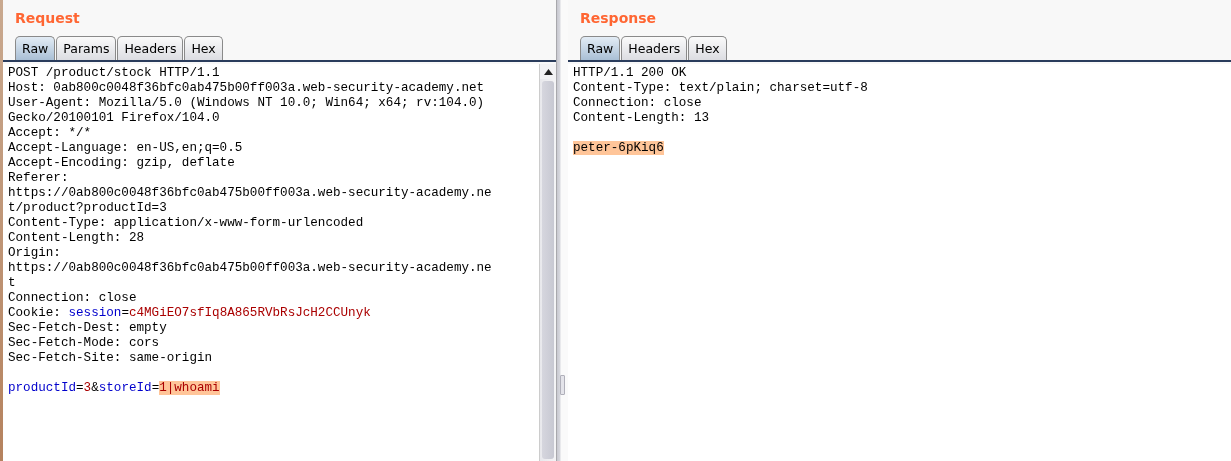 The image size is (1231, 461). Describe the element at coordinates (47, 18) in the screenshot. I see `panel-title: Request` at that location.